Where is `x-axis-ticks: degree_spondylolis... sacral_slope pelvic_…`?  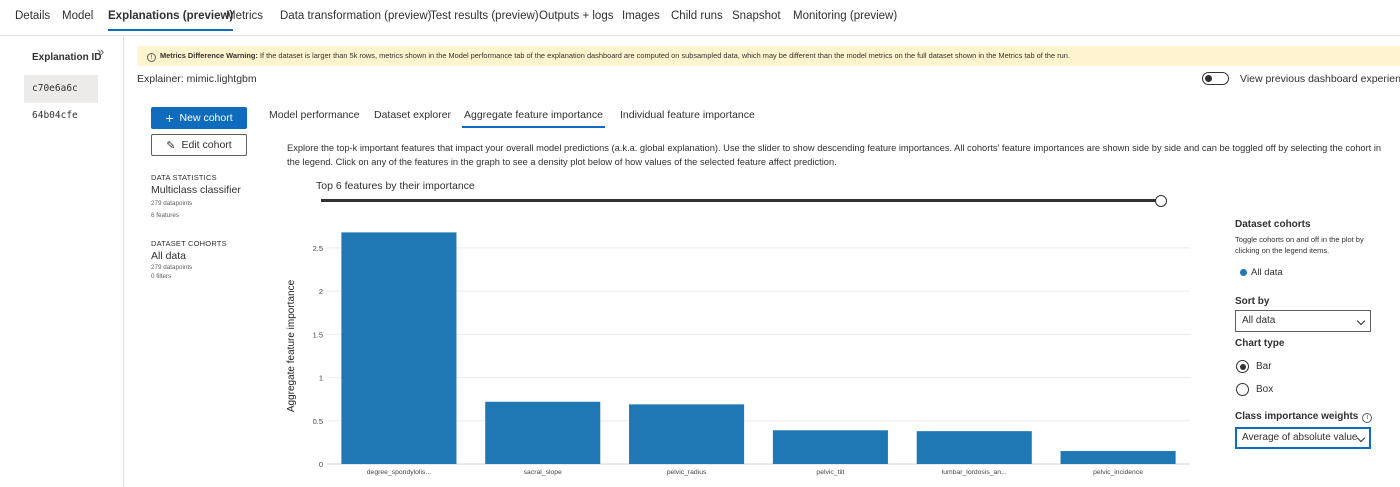
x-axis-ticks: degree_spondylolis... sacral_slope pelvic_… is located at coordinates (755, 472).